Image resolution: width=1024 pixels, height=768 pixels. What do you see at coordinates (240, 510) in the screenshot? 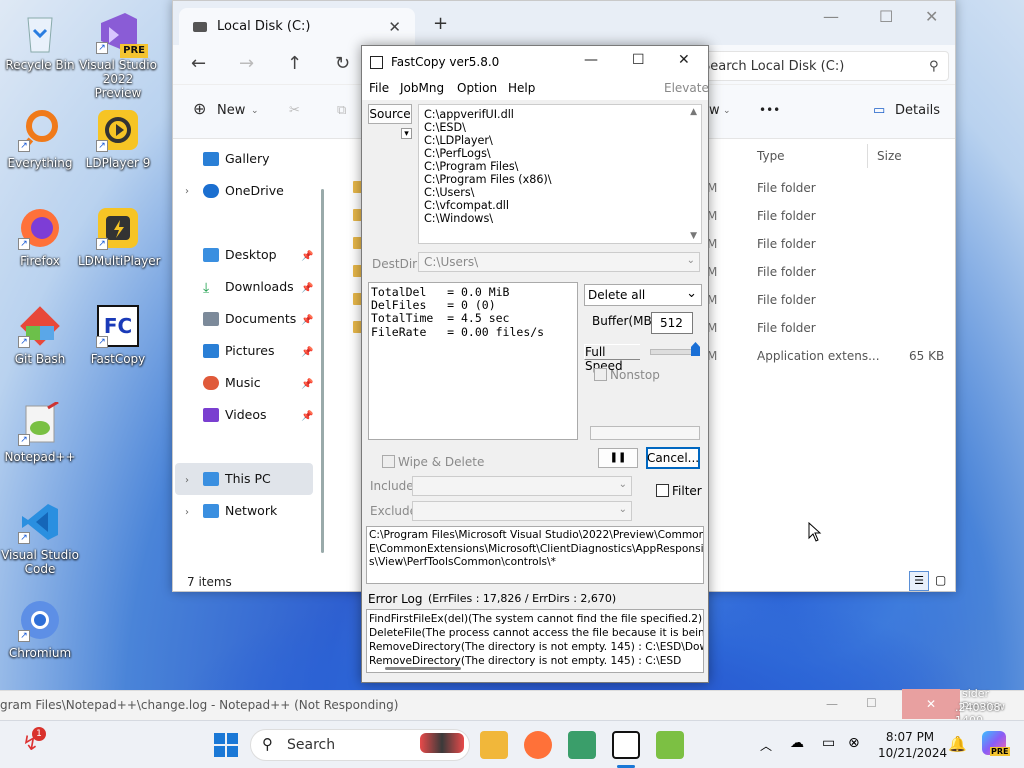
I see `nav-item-network: Network` at bounding box center [240, 510].